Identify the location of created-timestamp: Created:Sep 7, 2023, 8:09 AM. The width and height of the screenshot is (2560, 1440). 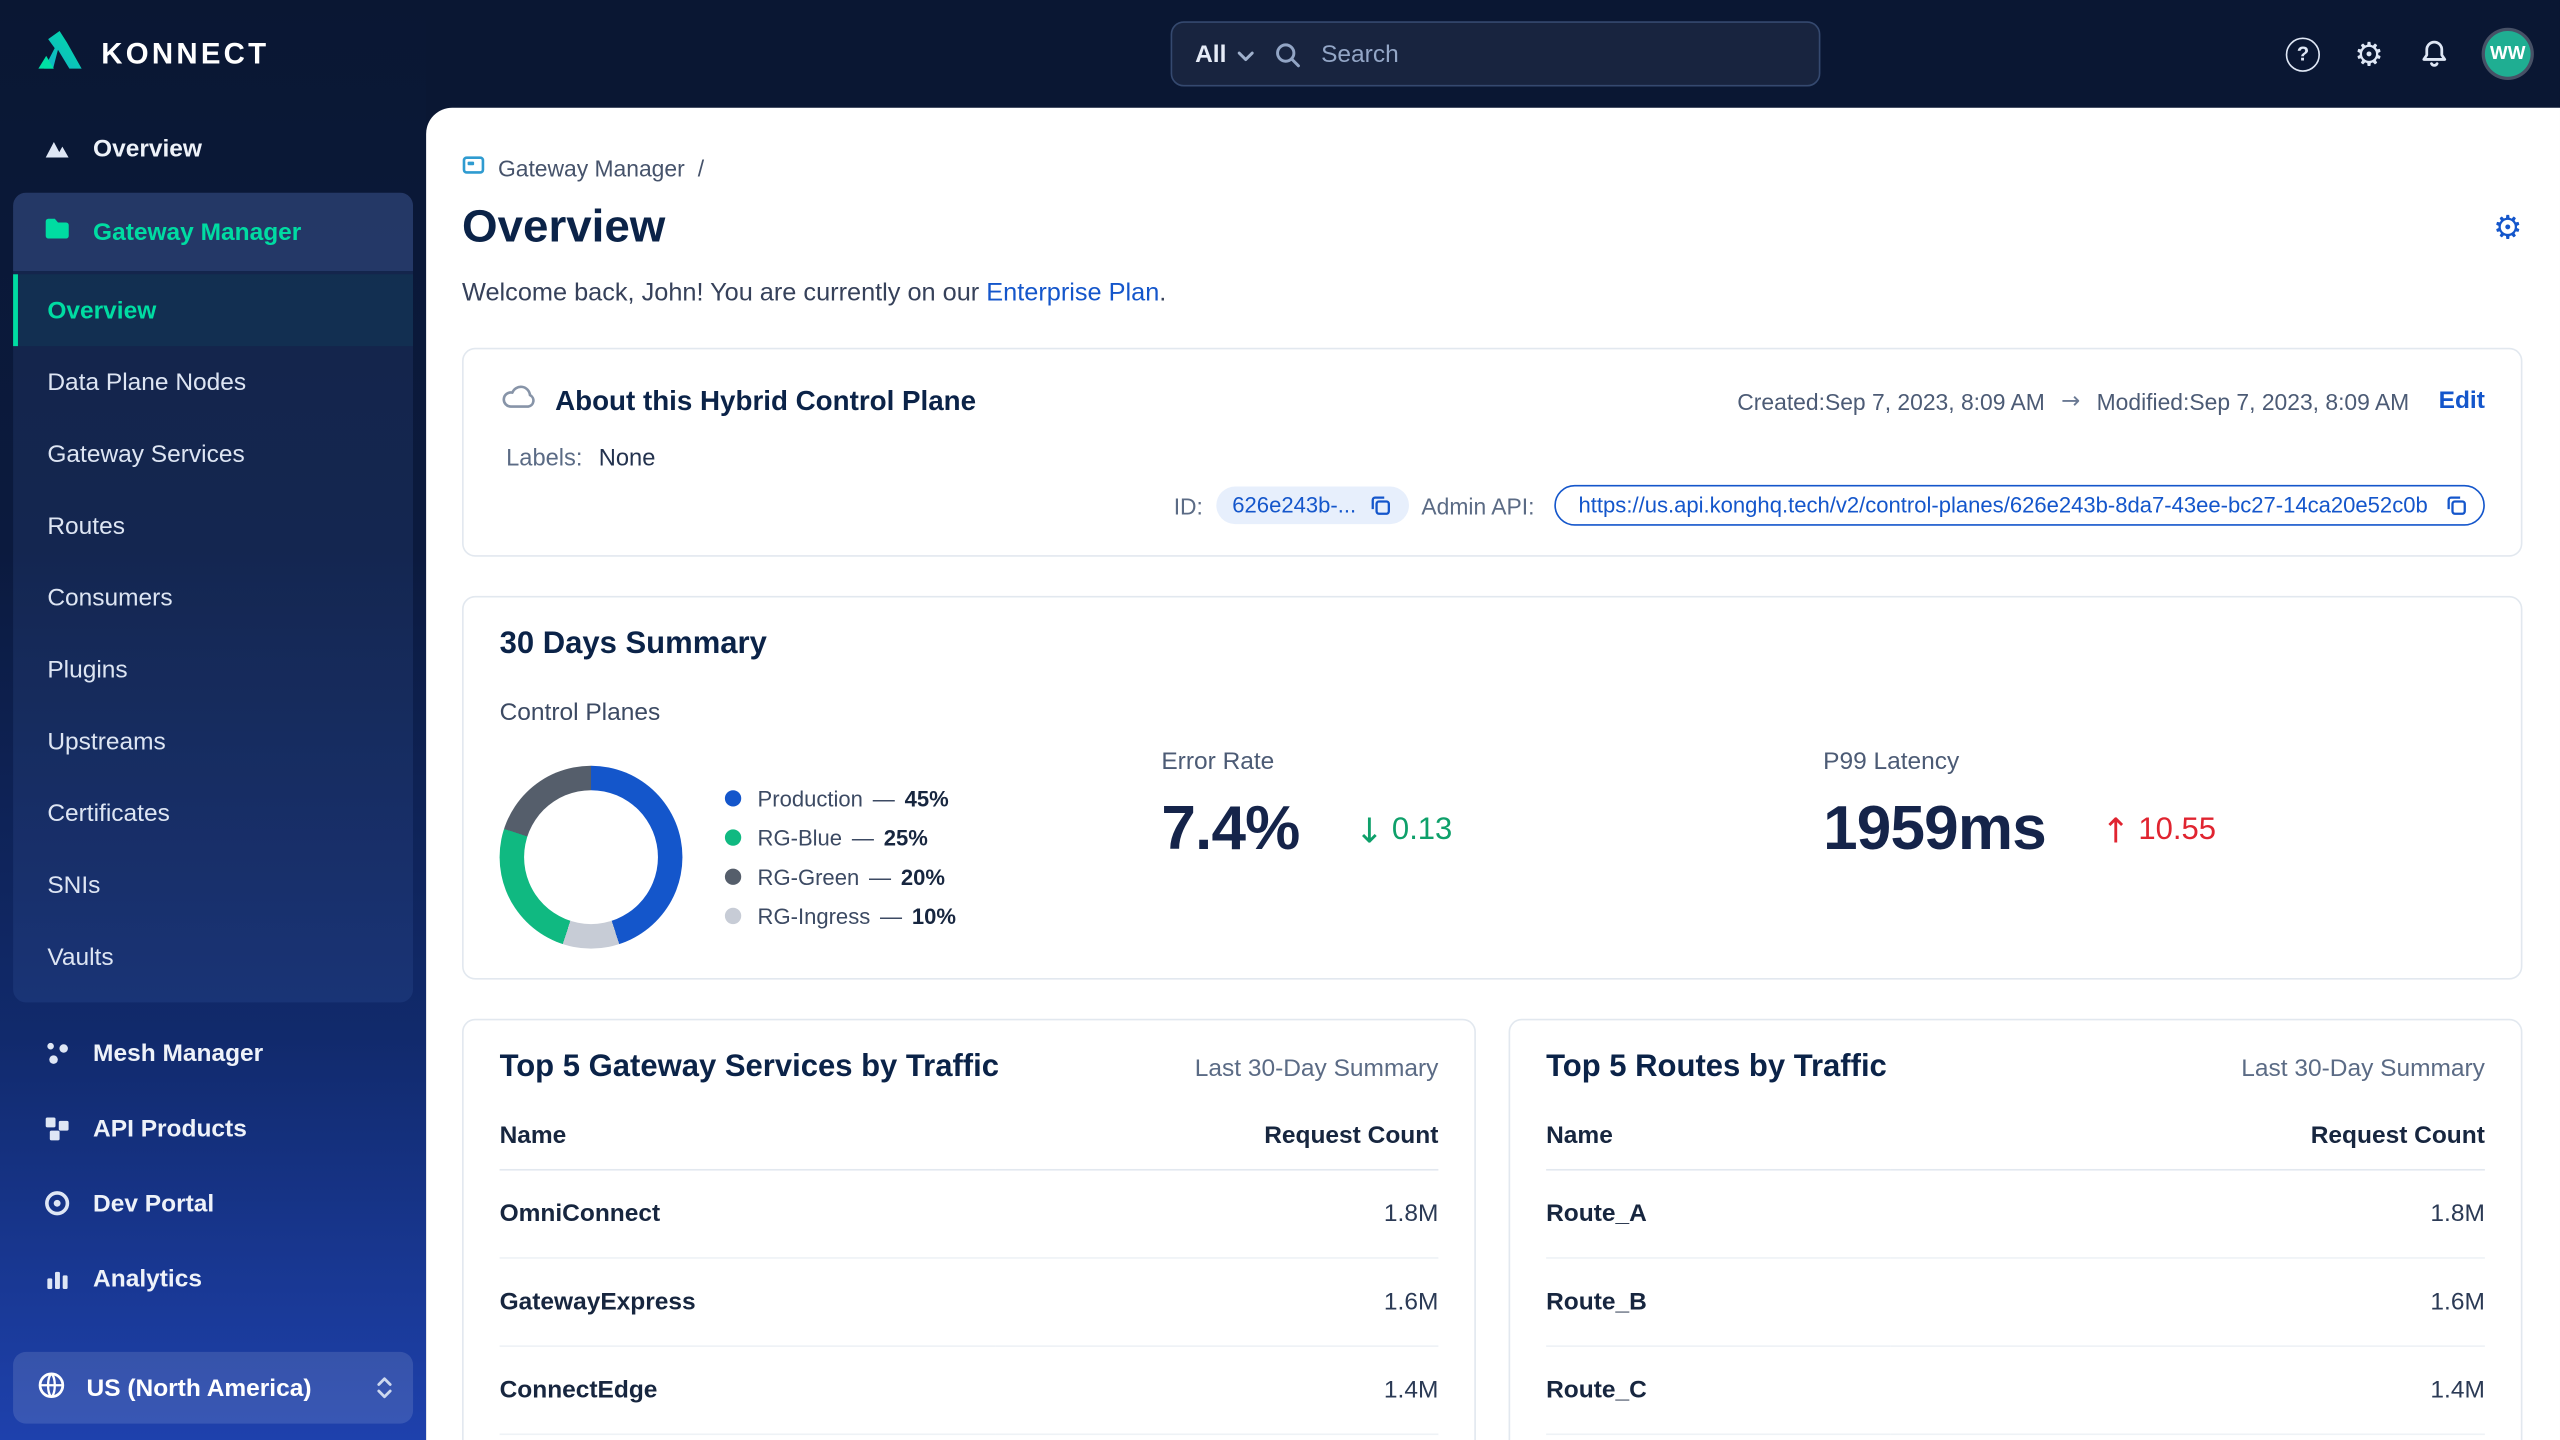
(1891, 400).